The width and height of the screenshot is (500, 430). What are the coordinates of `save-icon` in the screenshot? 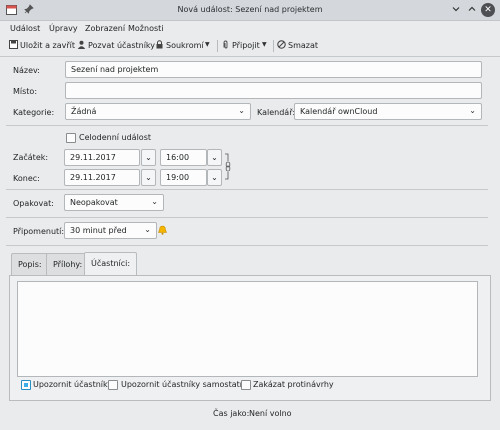 It's located at (13, 45).